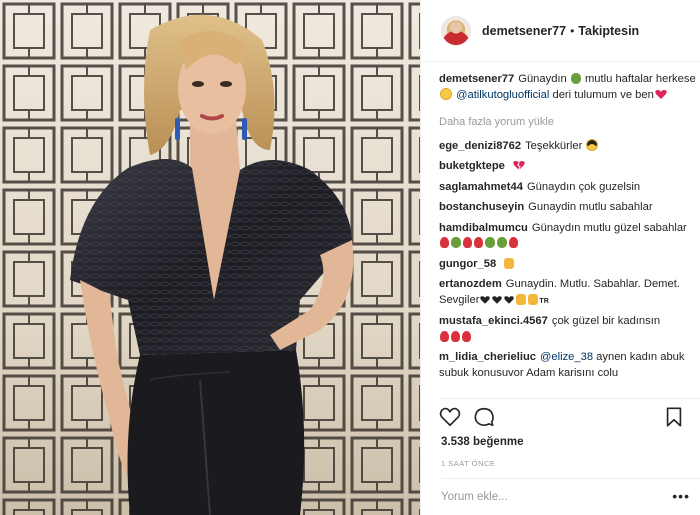 The image size is (700, 515). Describe the element at coordinates (661, 94) in the screenshot. I see `red-heart-emoji-icon` at that location.